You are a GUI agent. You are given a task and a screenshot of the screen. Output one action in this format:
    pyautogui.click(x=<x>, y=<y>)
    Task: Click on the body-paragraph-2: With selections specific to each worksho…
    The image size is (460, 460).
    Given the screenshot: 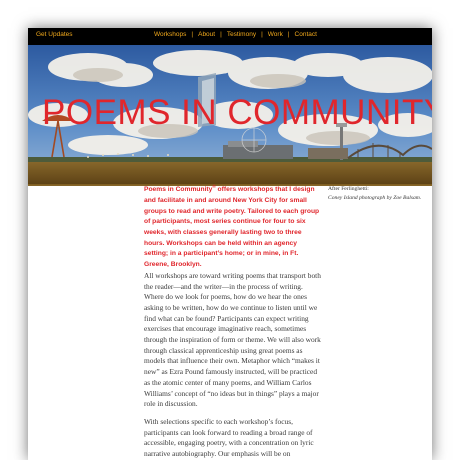 What is the action you would take?
    pyautogui.click(x=229, y=438)
    